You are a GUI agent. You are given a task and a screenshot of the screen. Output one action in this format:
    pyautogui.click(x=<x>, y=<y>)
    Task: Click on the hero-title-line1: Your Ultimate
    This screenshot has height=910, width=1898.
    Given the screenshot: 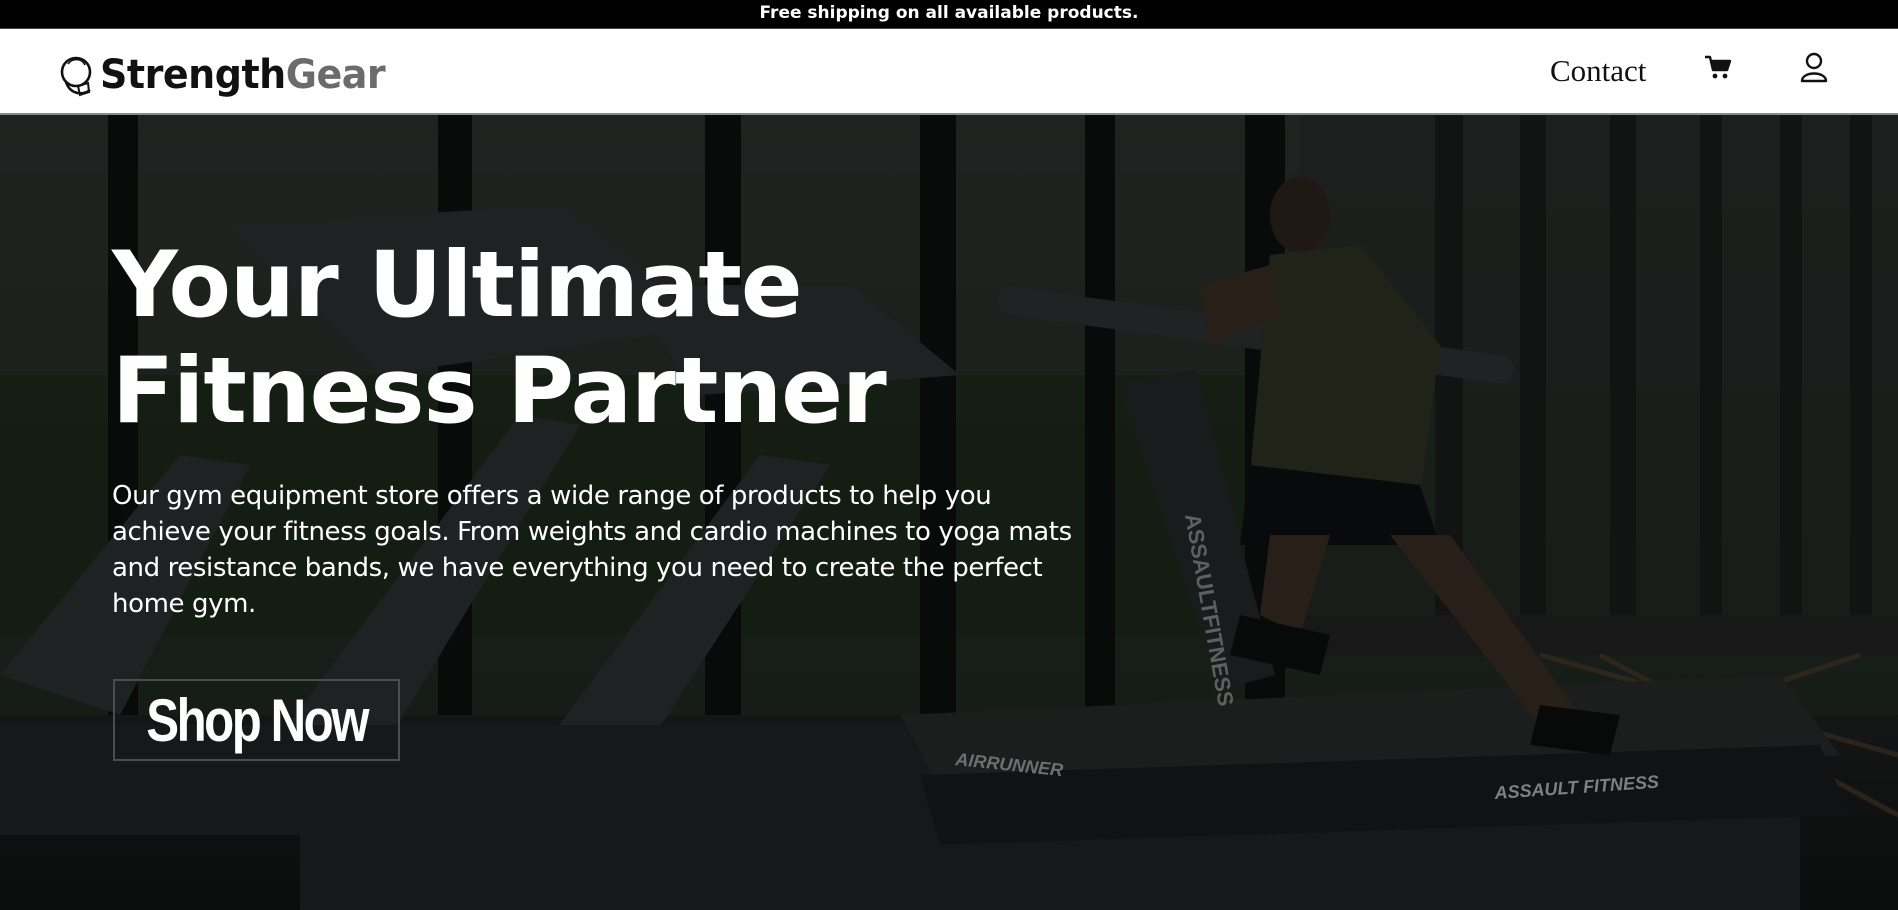 What is the action you would take?
    pyautogui.click(x=457, y=285)
    